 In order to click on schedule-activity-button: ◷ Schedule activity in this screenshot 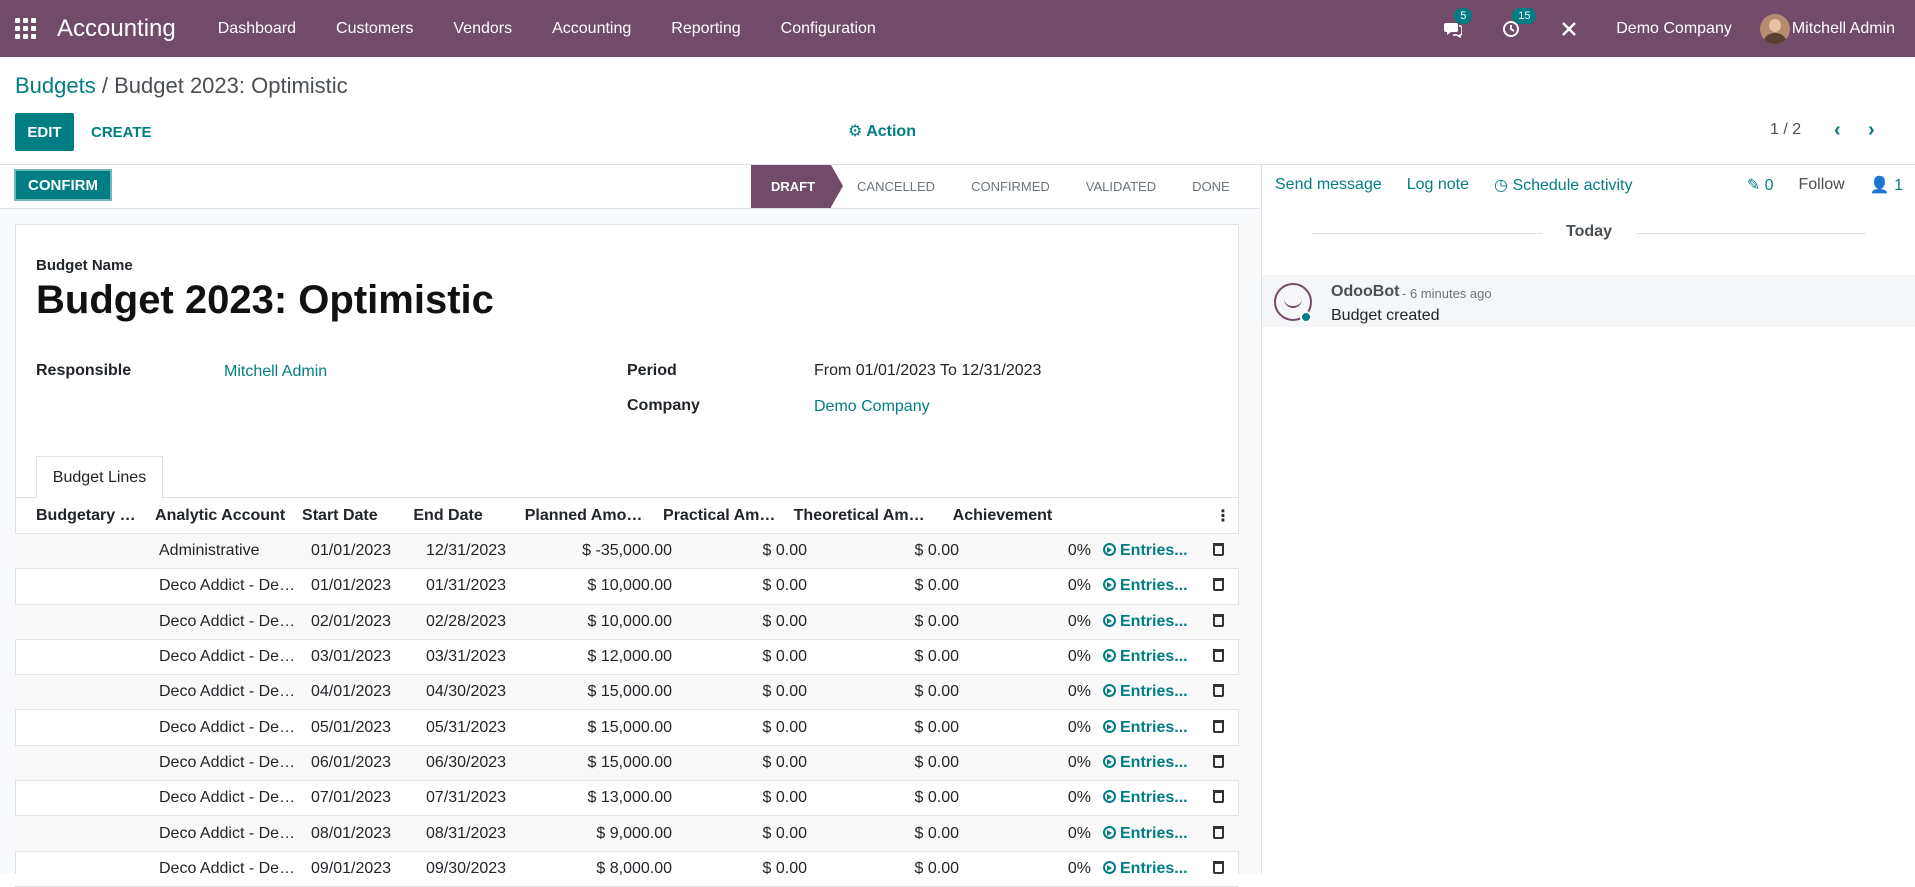, I will do `click(1563, 185)`.